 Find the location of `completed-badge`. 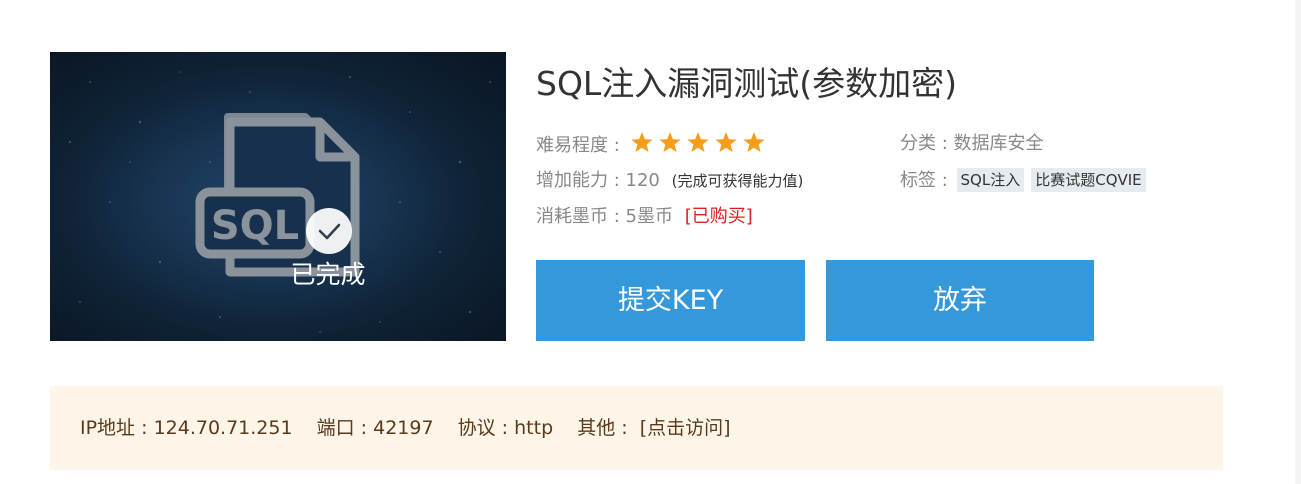

completed-badge is located at coordinates (329, 231).